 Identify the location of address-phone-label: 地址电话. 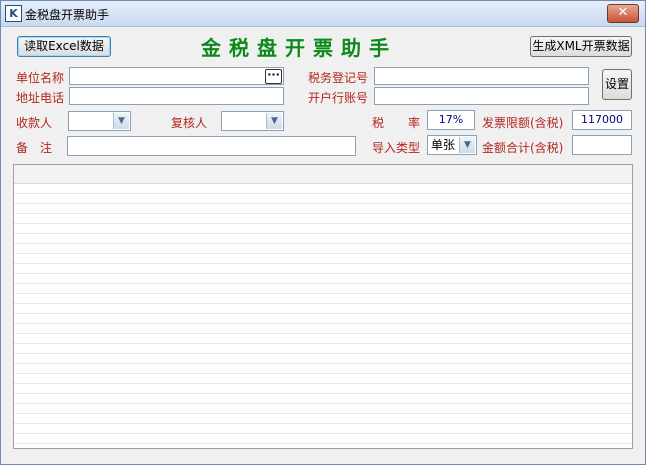
(40, 98).